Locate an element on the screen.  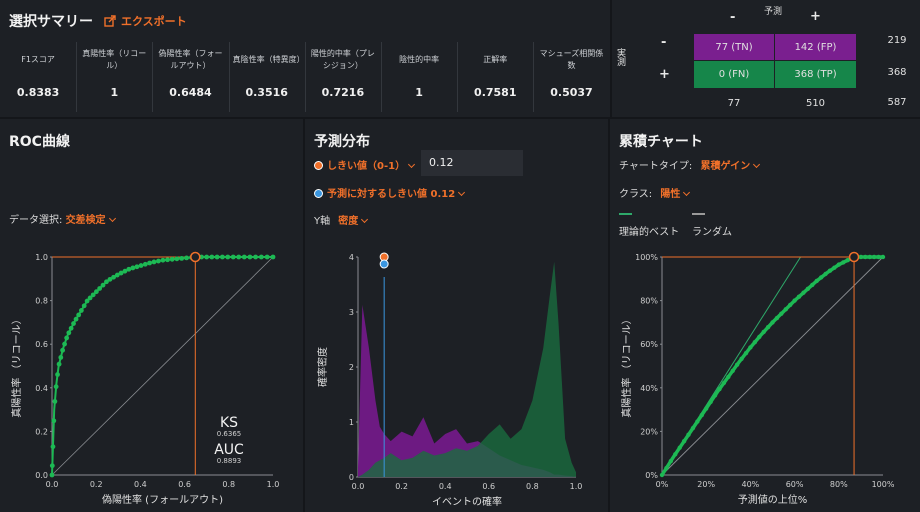
y-tick-label: 60% is located at coordinates (649, 344).